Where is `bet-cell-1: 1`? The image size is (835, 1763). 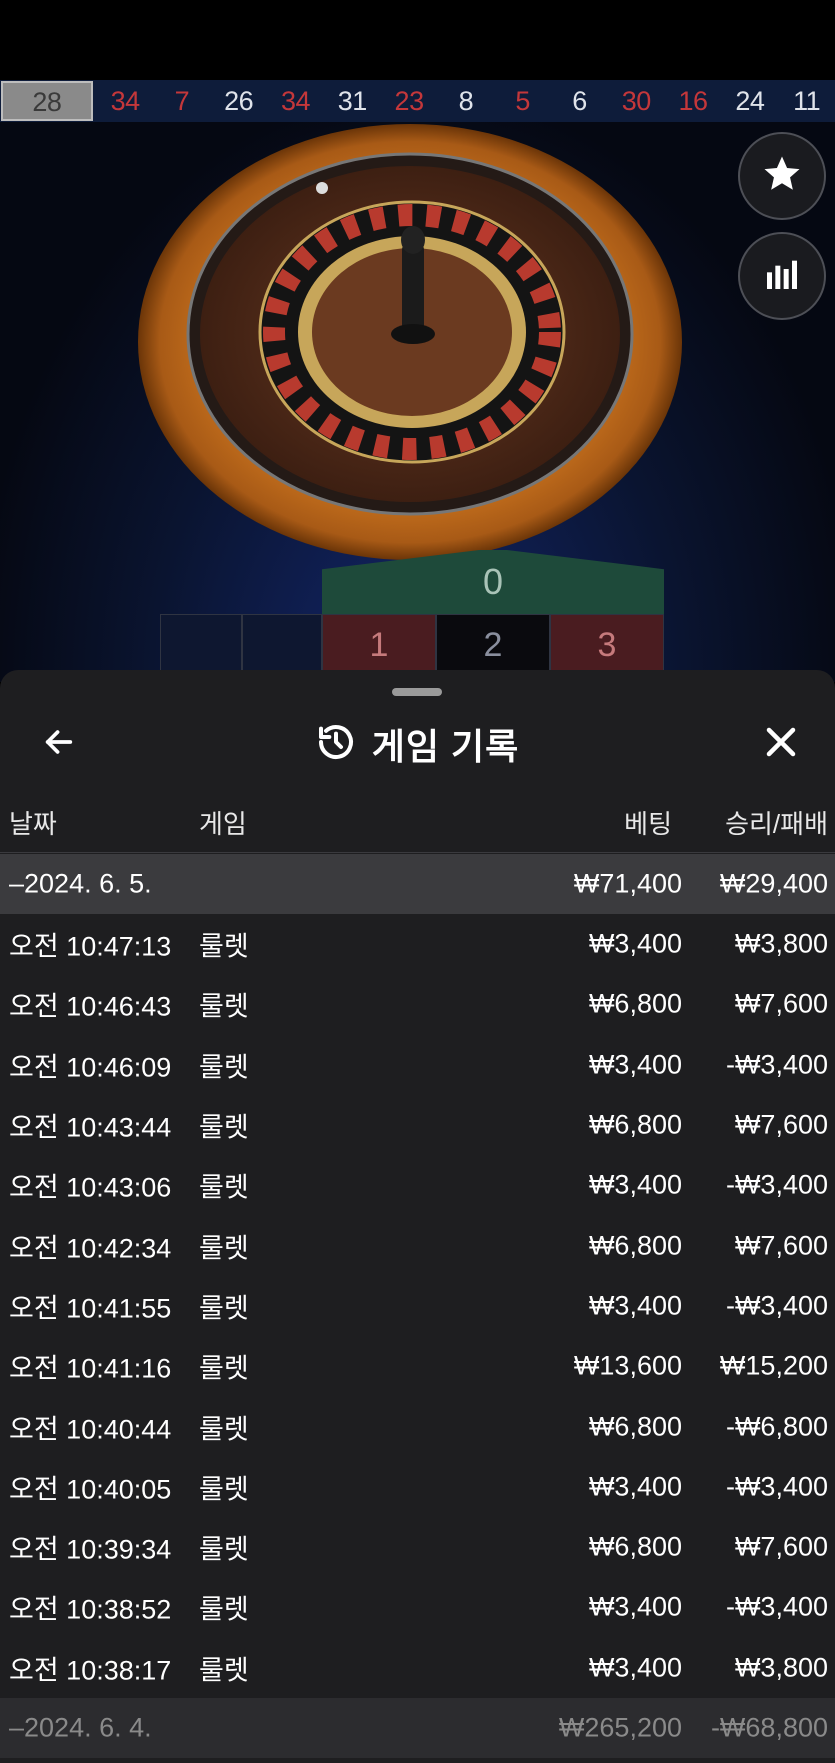
bet-cell-1: 1 is located at coordinates (379, 645).